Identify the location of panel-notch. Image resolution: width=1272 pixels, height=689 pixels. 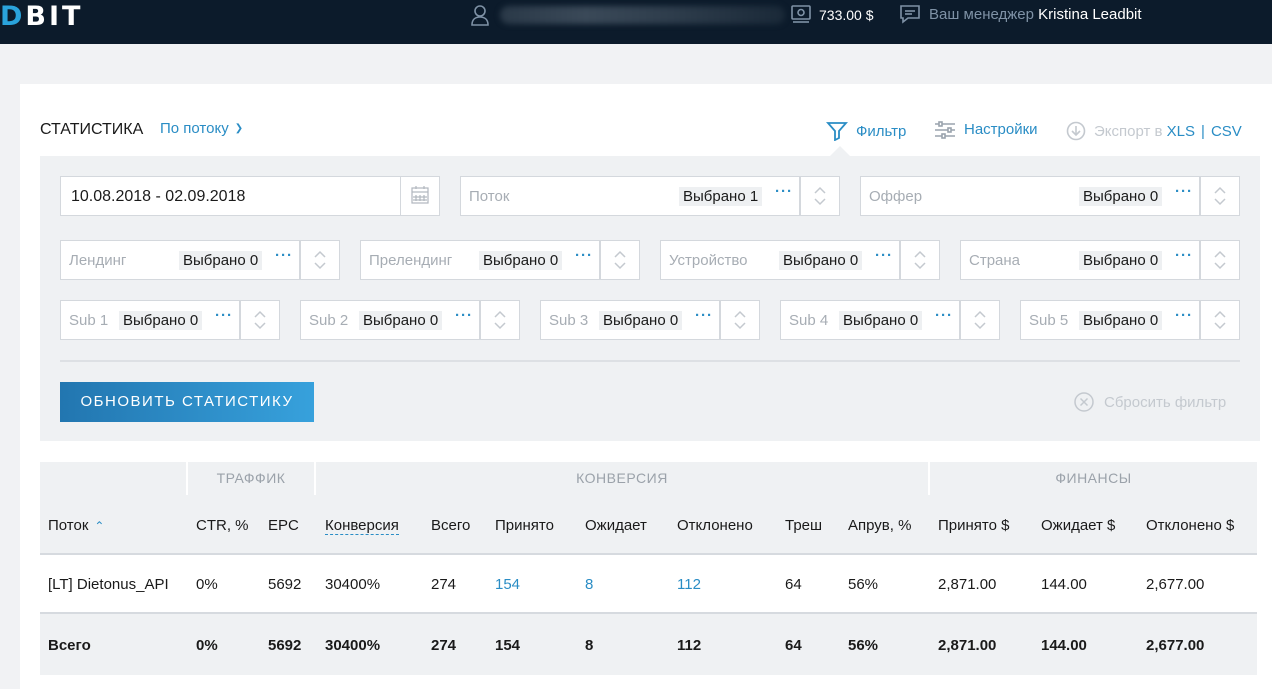
(840, 151).